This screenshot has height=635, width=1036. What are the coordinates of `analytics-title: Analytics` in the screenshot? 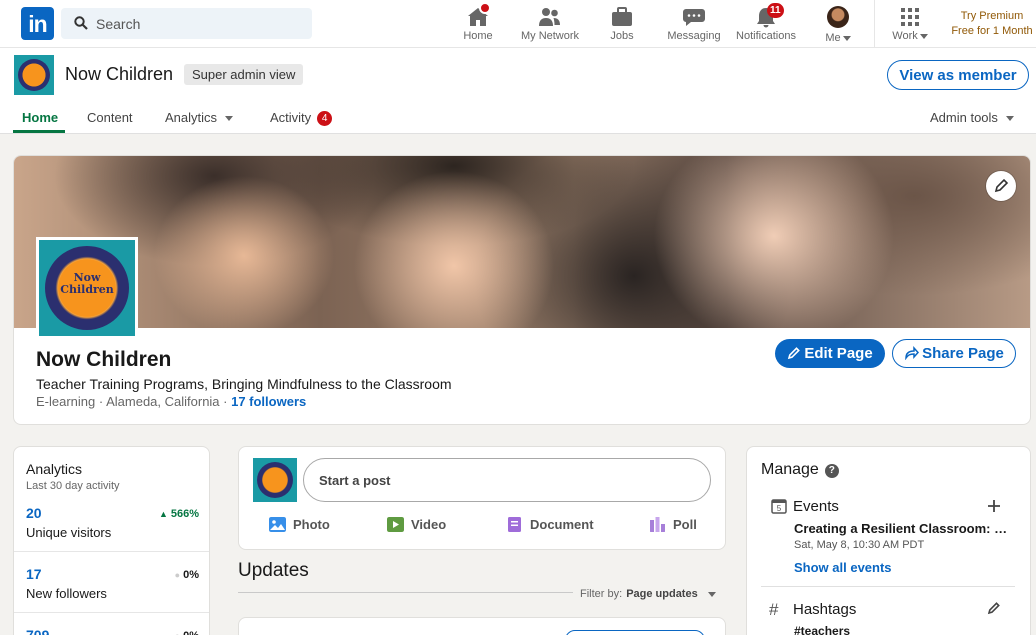 It's located at (54, 469).